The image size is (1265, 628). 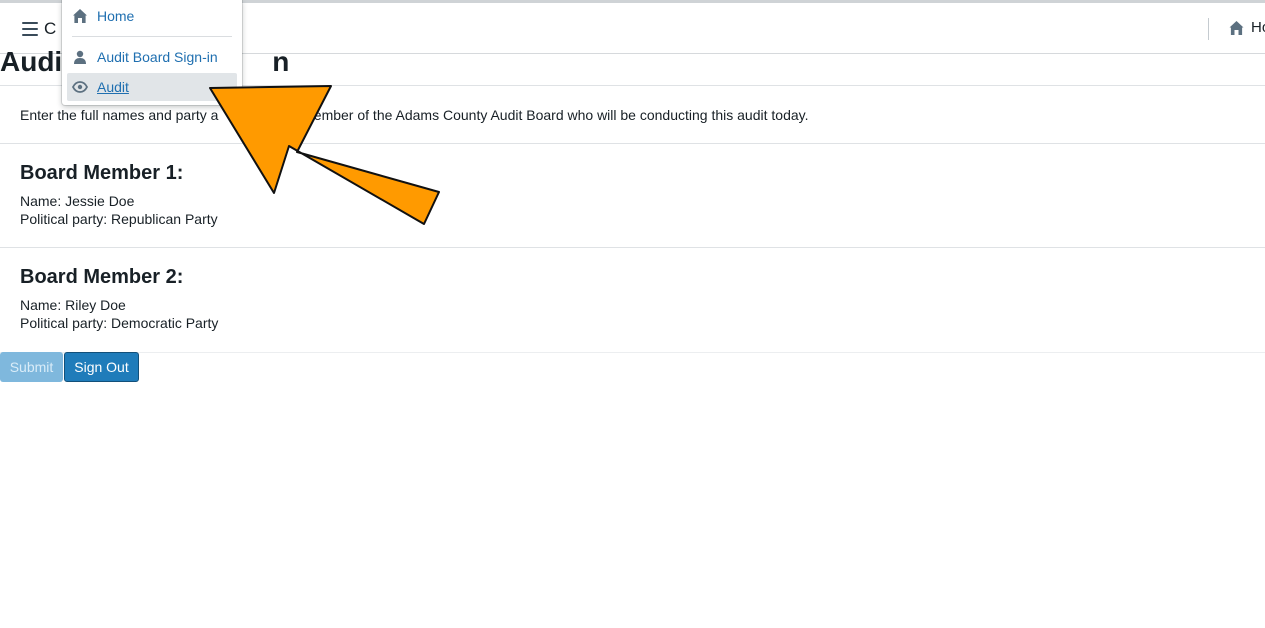 What do you see at coordinates (102, 277) in the screenshot?
I see `board-member-heading: Board Member 2:` at bounding box center [102, 277].